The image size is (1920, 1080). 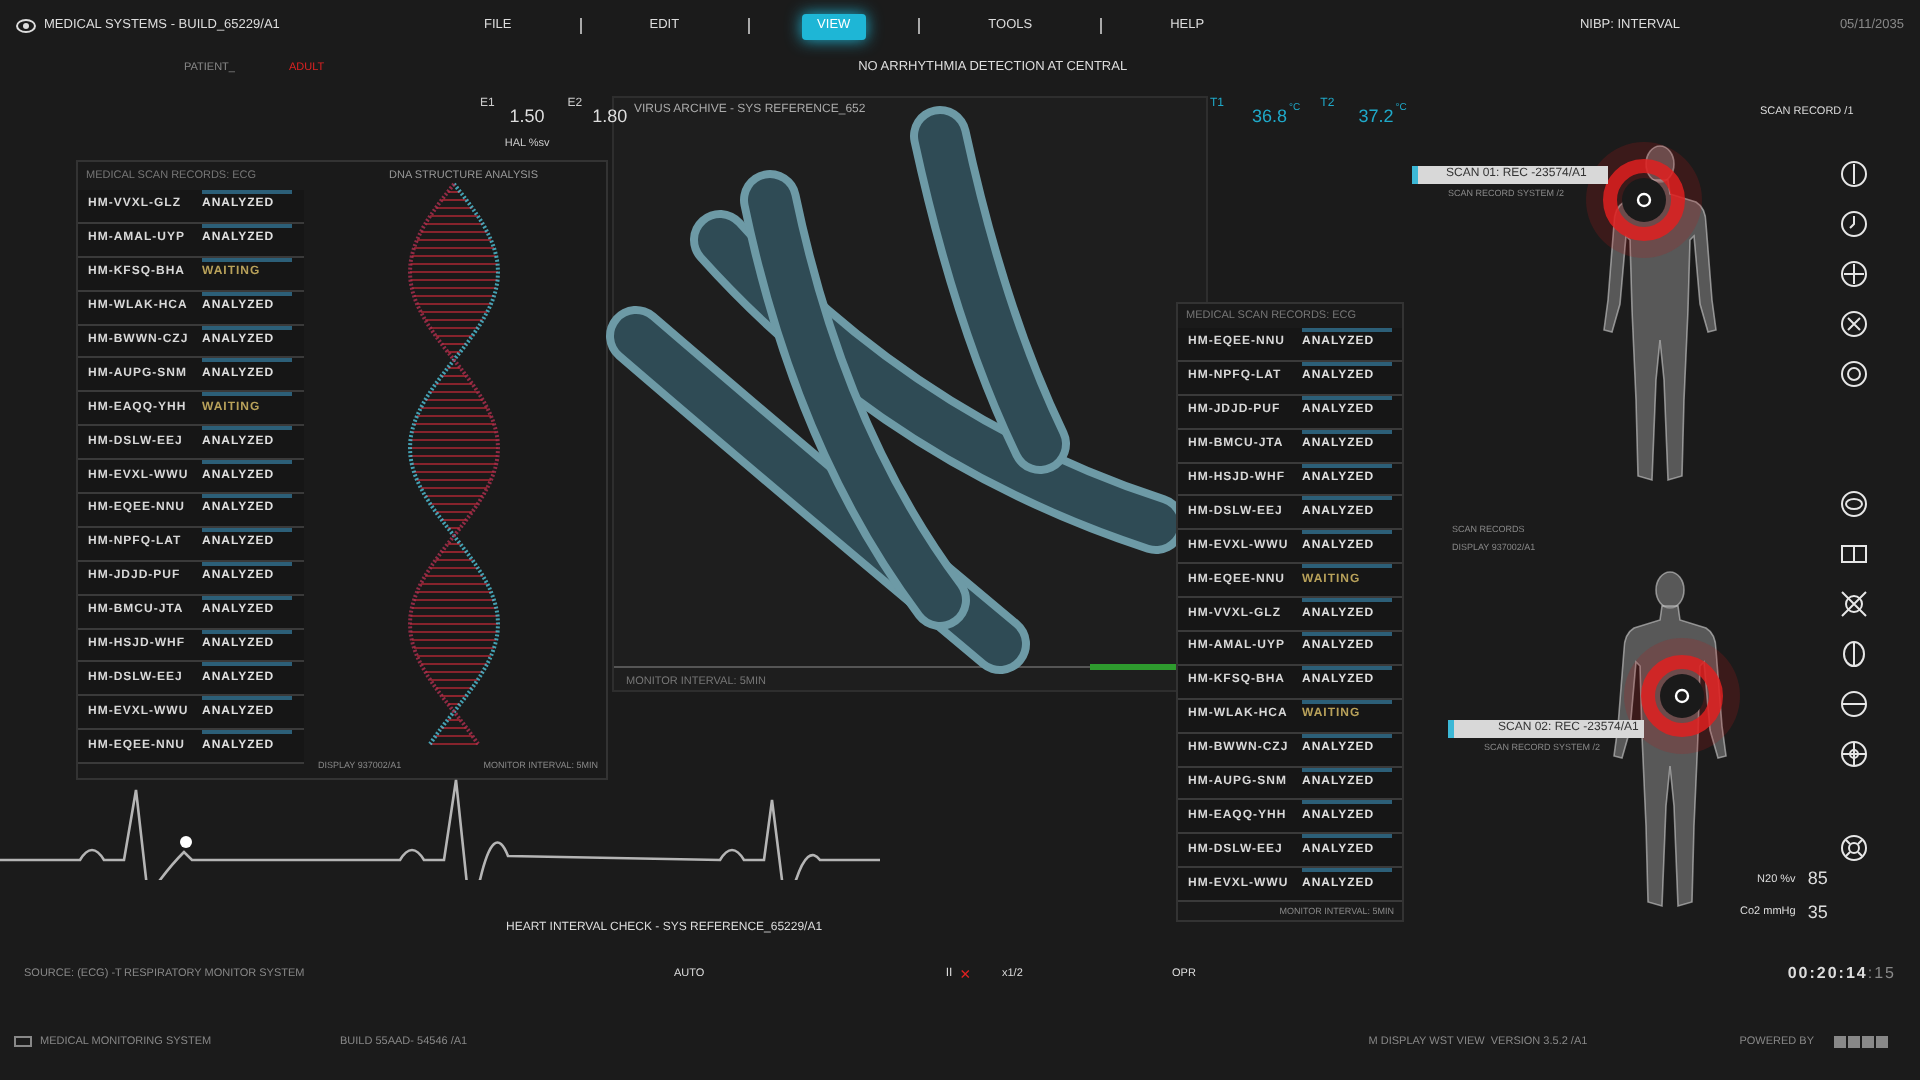 I want to click on close-circle-icon, so click(x=1854, y=324).